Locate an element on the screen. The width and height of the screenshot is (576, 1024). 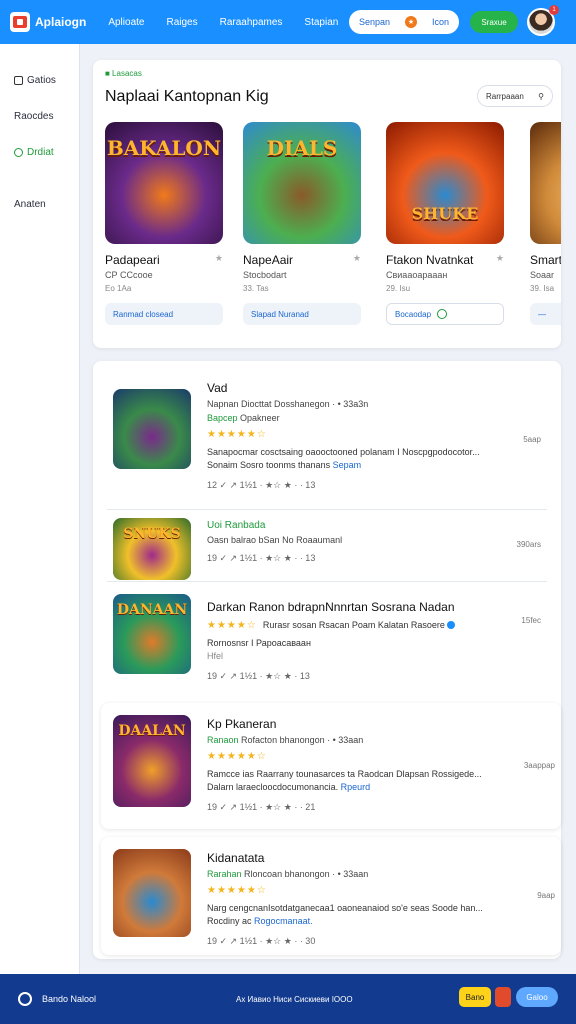
sidebar-item-4: Anaten is located at coordinates (39, 204).